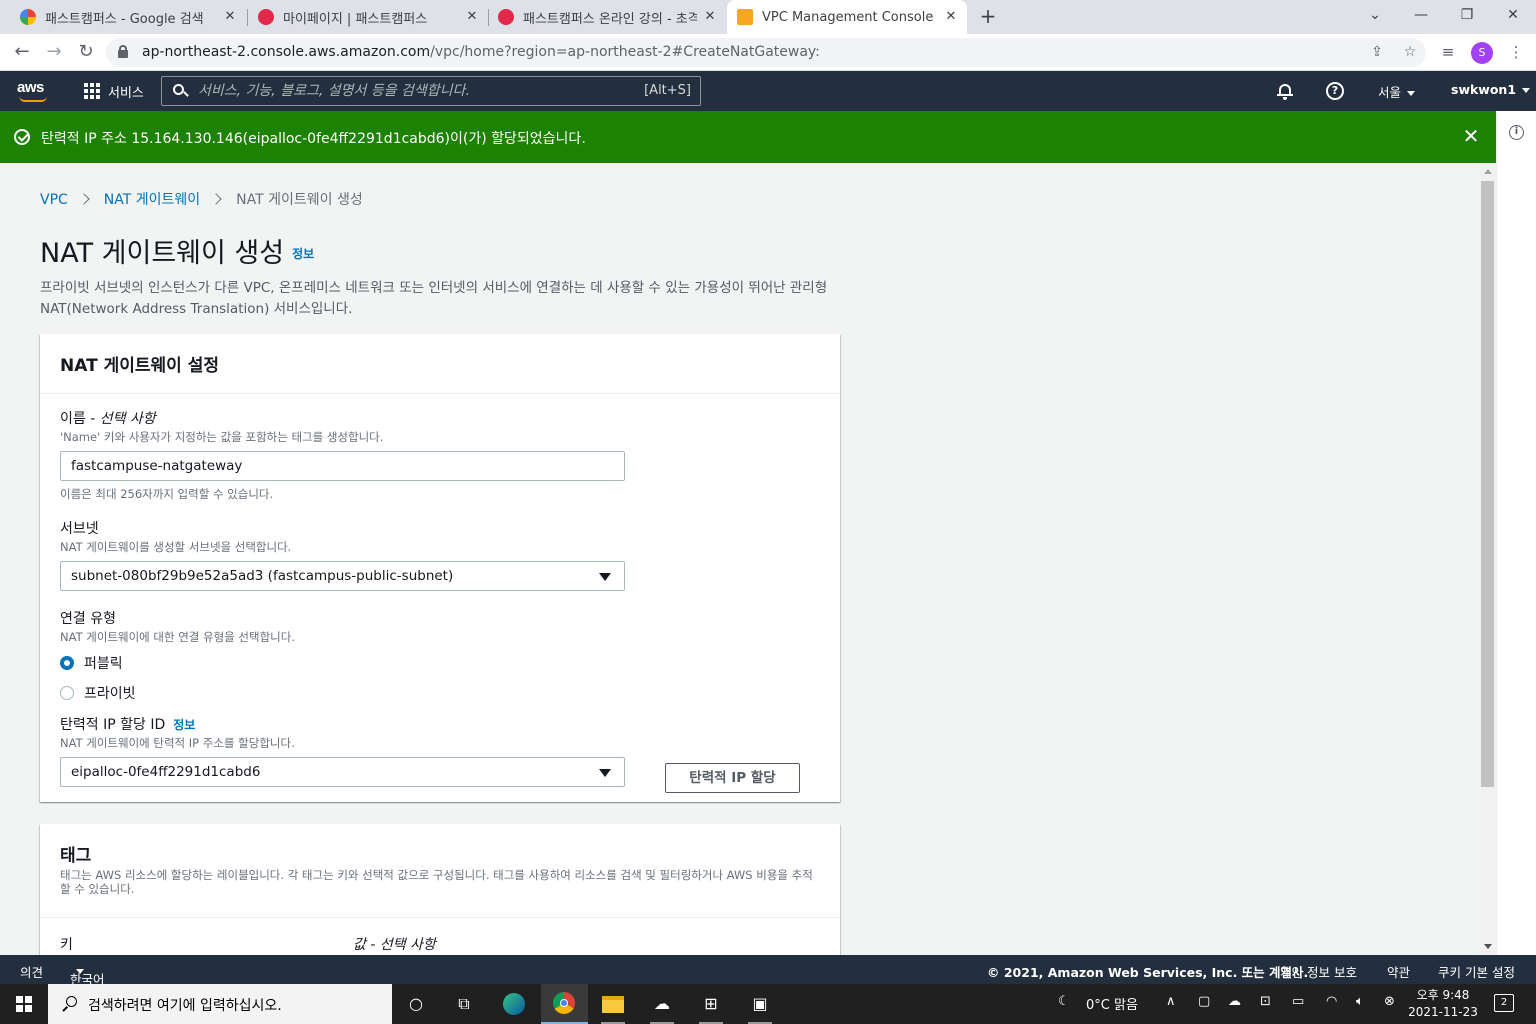 The image size is (1536, 1024). What do you see at coordinates (1234, 1001) in the screenshot?
I see `onedrive-cloud-icon: ☁` at bounding box center [1234, 1001].